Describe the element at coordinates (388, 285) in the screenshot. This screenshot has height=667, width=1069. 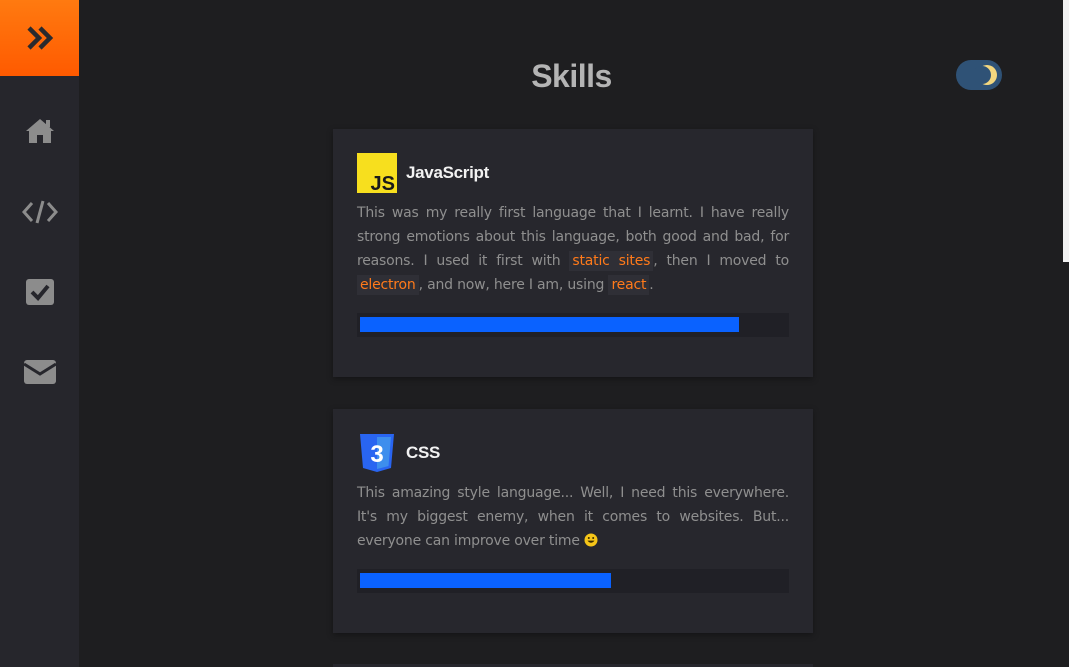
I see `link-electron: electron` at that location.